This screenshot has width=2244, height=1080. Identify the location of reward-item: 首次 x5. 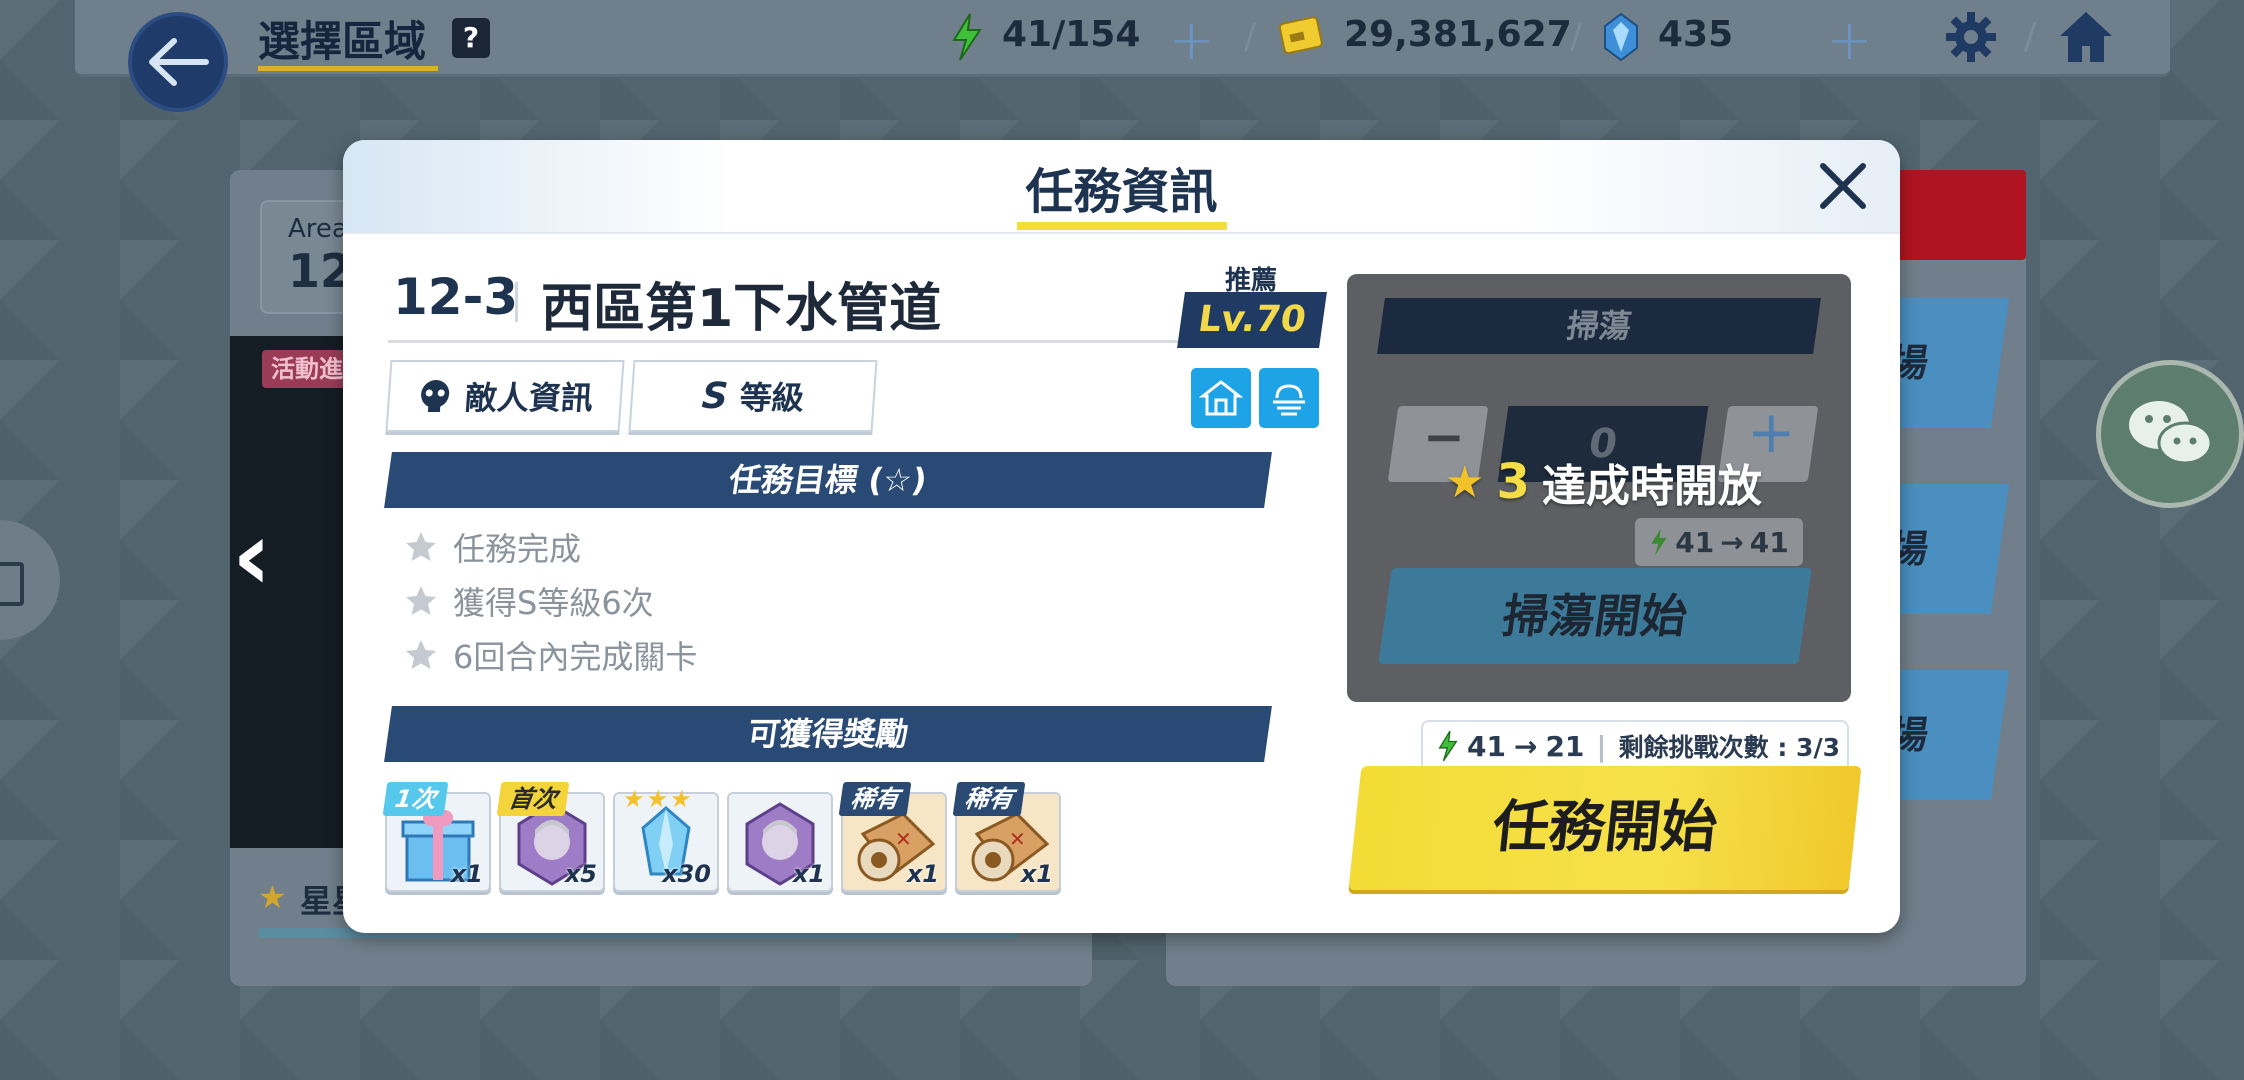
(550, 837).